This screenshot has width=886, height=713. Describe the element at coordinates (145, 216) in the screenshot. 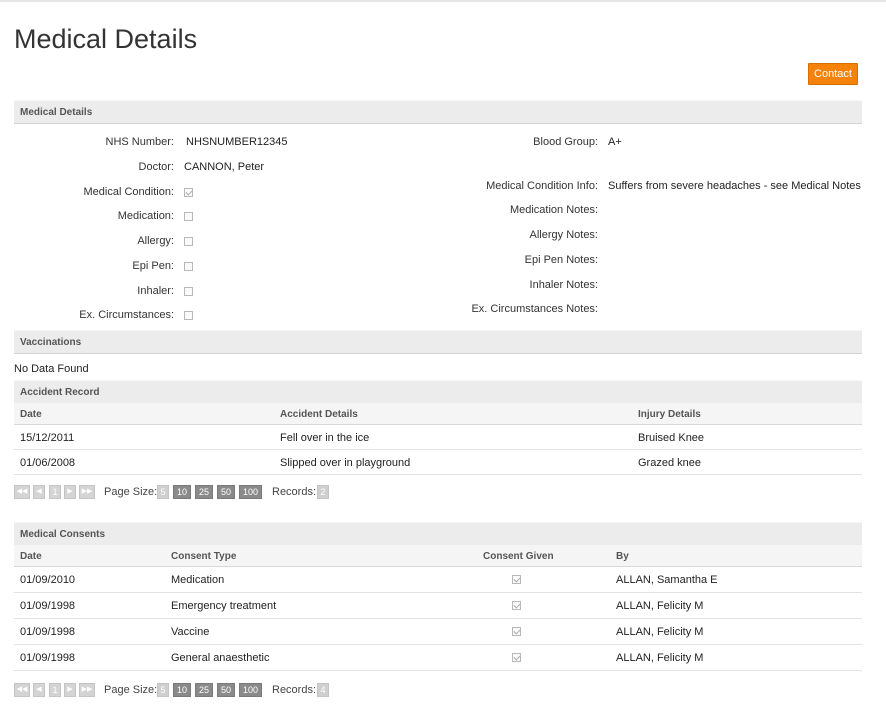

I see `medication-label: Medication:` at that location.